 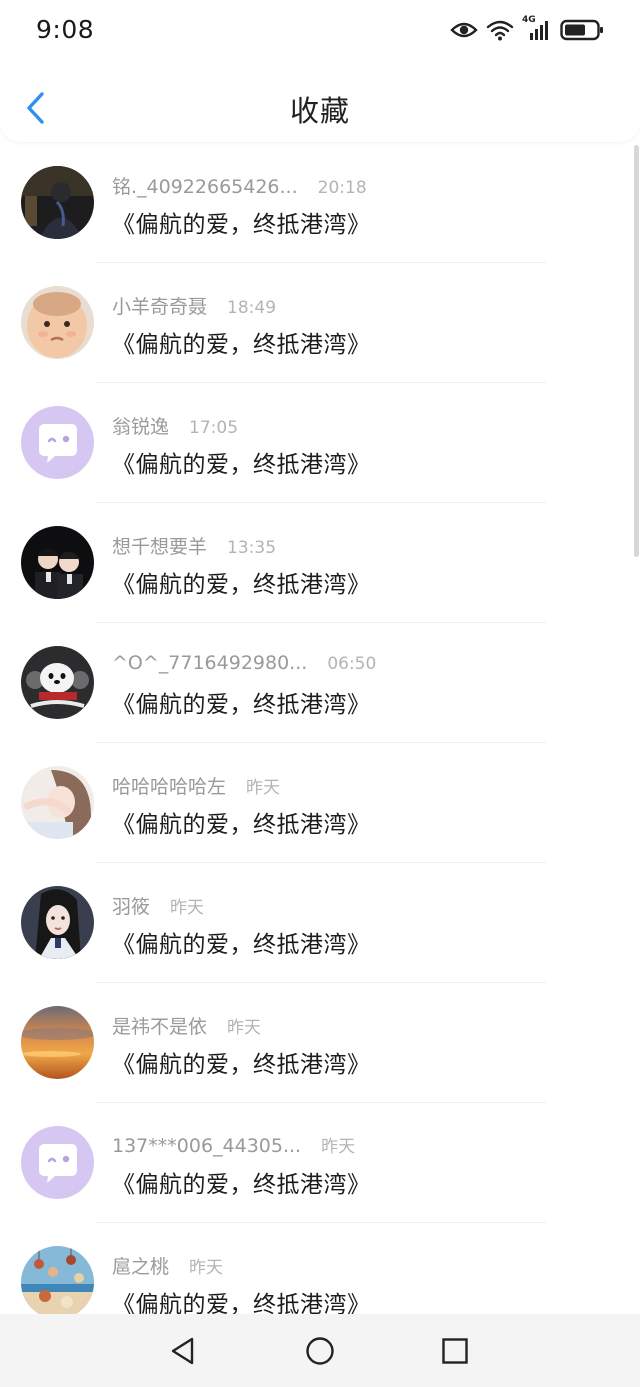 I want to click on list-item: 哈哈哈哈哈左 昨天 《偏航的爱，终抵港湾》, so click(x=320, y=804).